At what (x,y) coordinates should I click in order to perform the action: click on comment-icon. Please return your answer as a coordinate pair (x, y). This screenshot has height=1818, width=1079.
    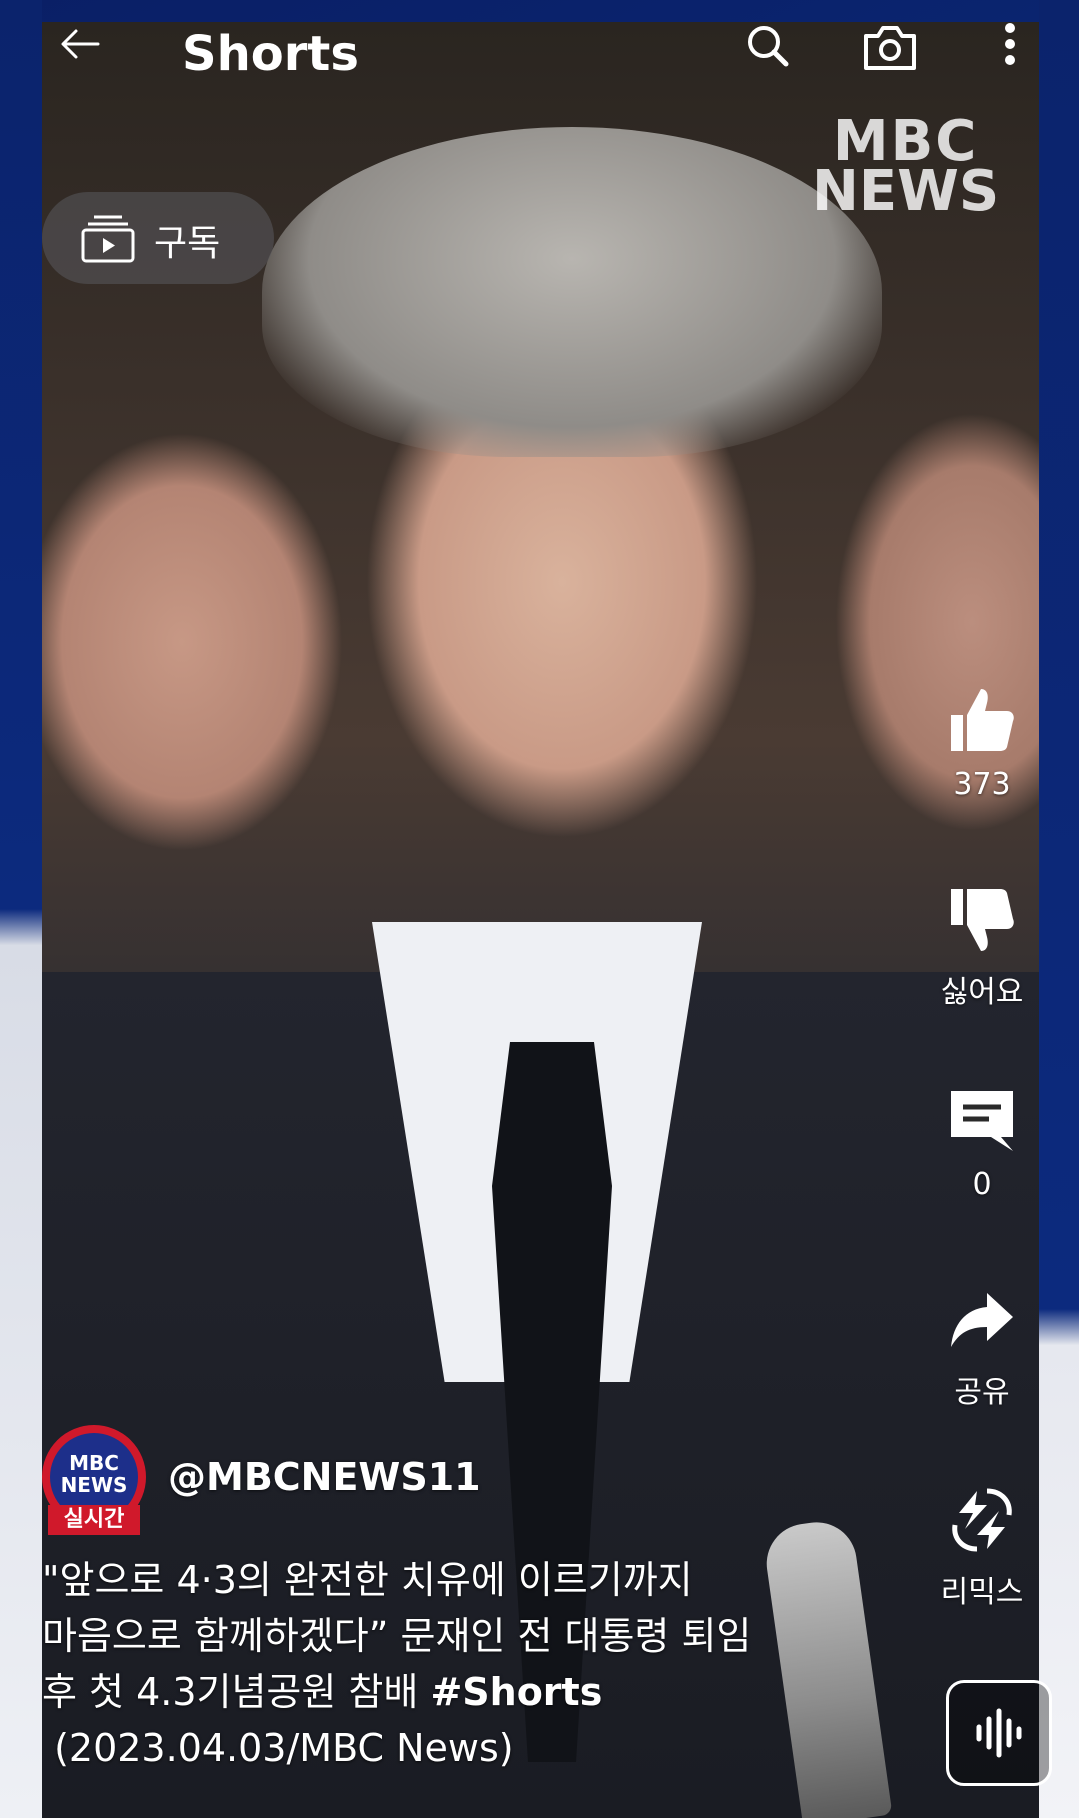
    Looking at the image, I should click on (982, 1121).